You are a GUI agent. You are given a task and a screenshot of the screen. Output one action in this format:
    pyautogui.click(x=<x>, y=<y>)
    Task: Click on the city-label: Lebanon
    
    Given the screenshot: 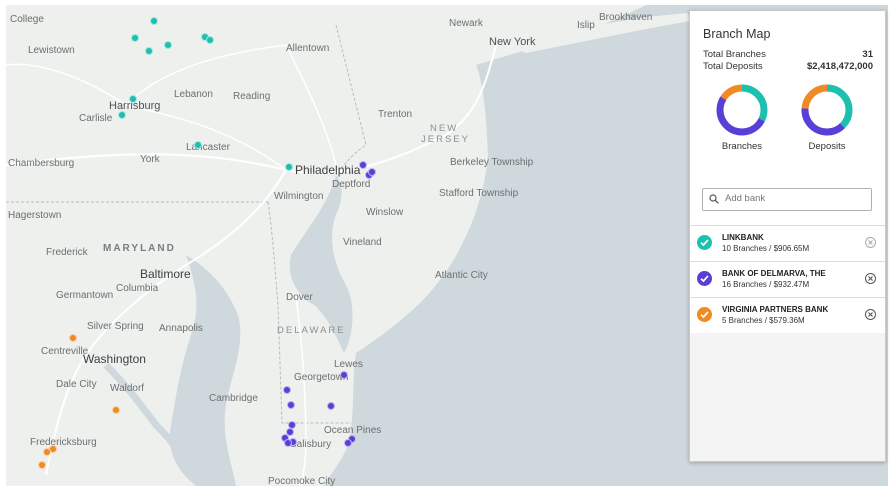 What is the action you would take?
    pyautogui.click(x=193, y=94)
    